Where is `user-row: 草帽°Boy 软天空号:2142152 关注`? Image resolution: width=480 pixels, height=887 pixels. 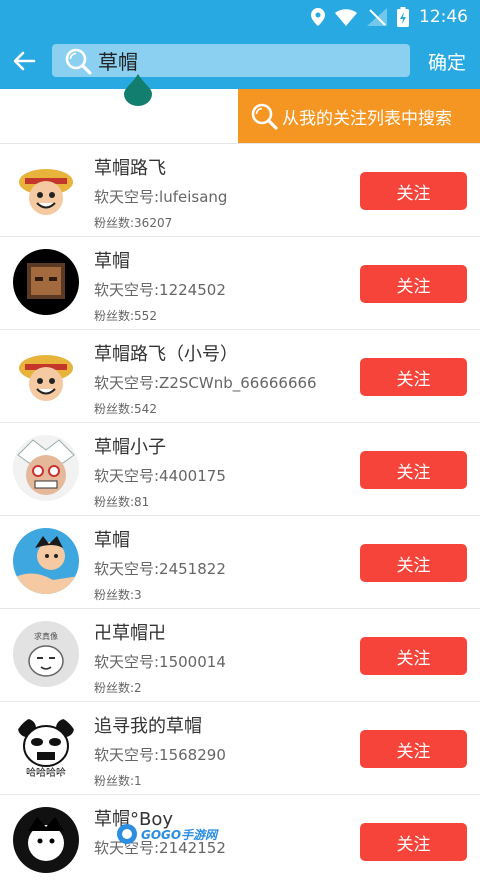 user-row: 草帽°Boy 软天空号:2142152 关注 is located at coordinates (240, 840).